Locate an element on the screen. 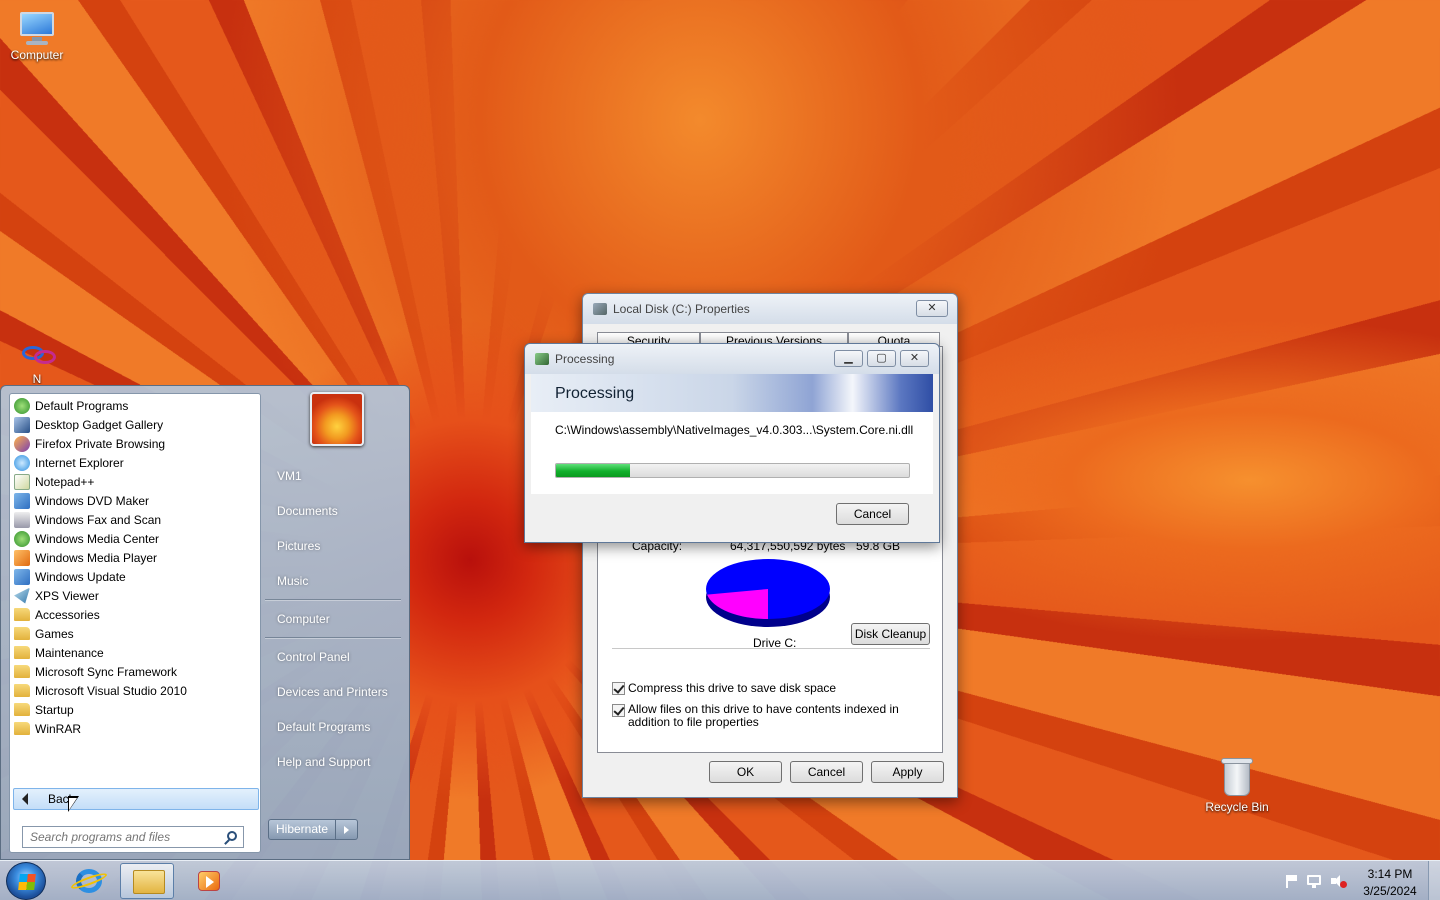  program-item: Default Programs is located at coordinates (135, 405).